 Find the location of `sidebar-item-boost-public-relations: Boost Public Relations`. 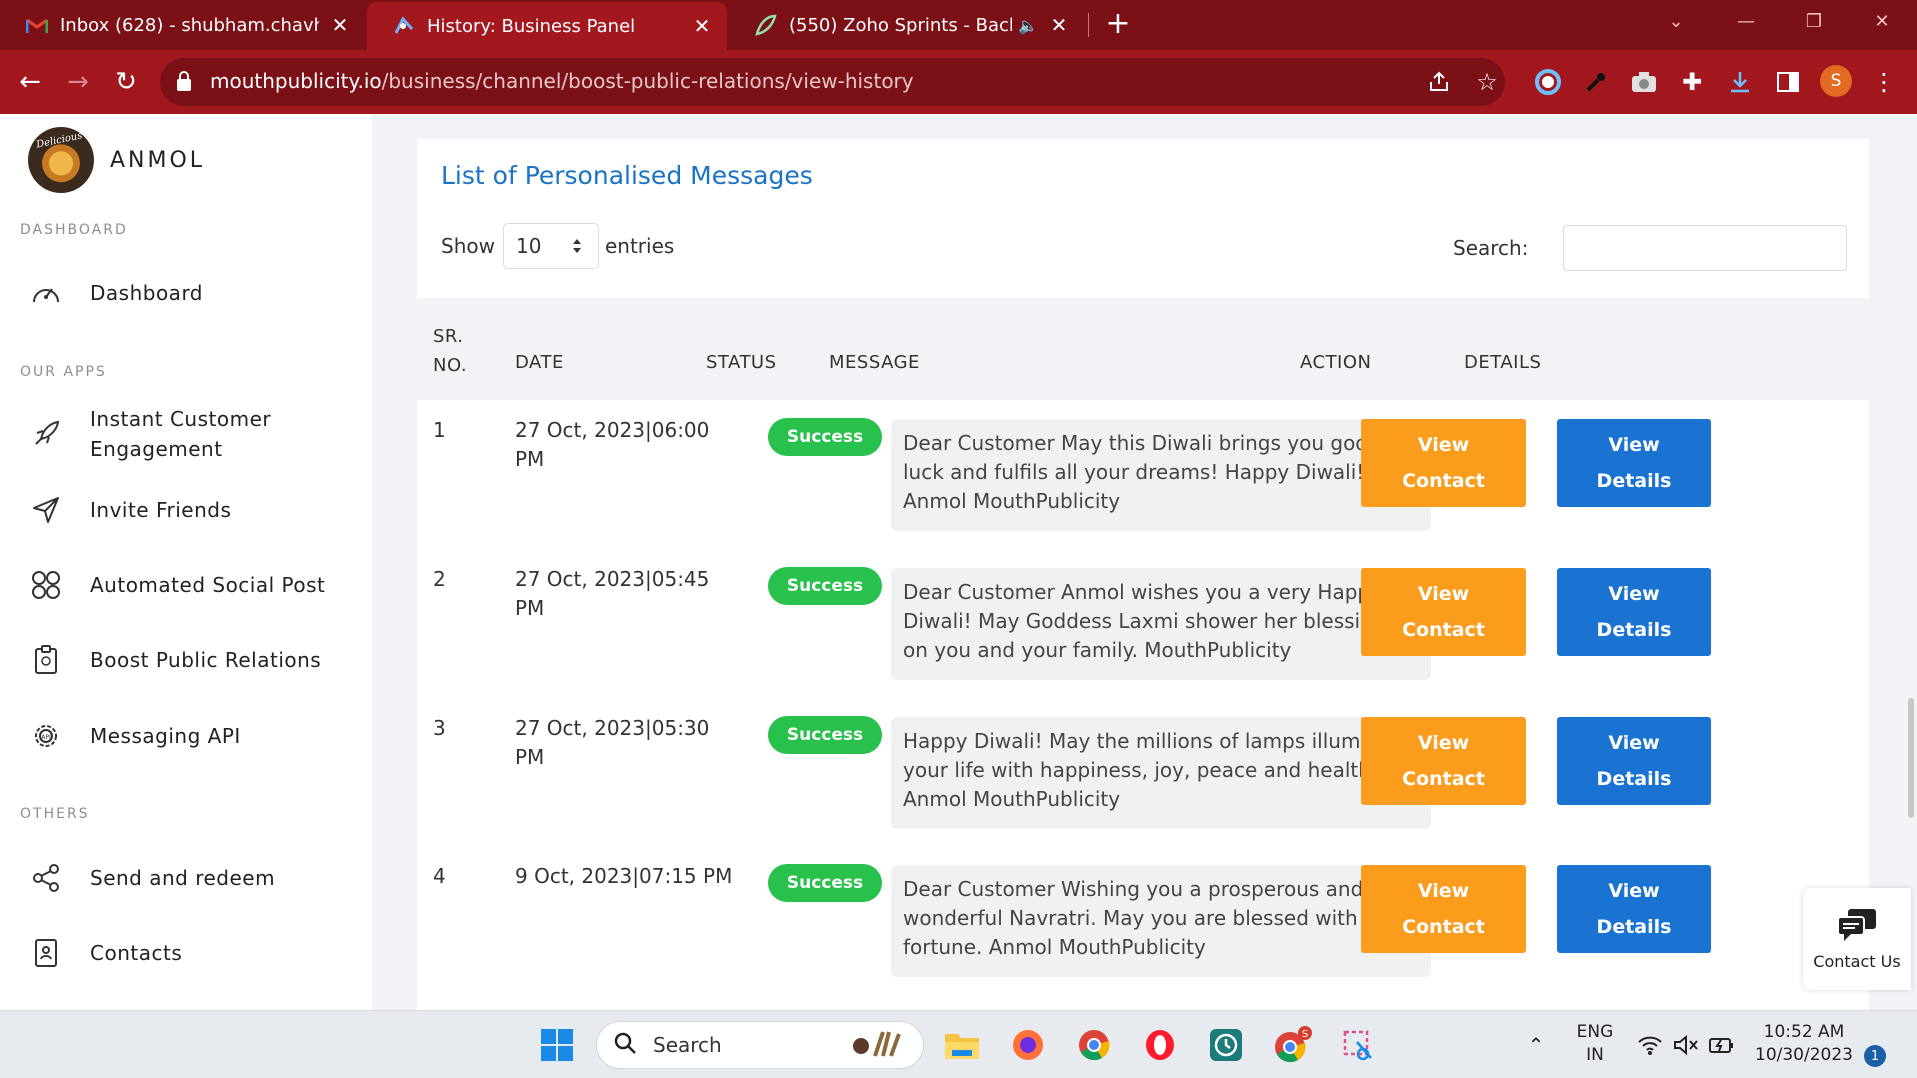

sidebar-item-boost-public-relations: Boost Public Relations is located at coordinates (193, 660).